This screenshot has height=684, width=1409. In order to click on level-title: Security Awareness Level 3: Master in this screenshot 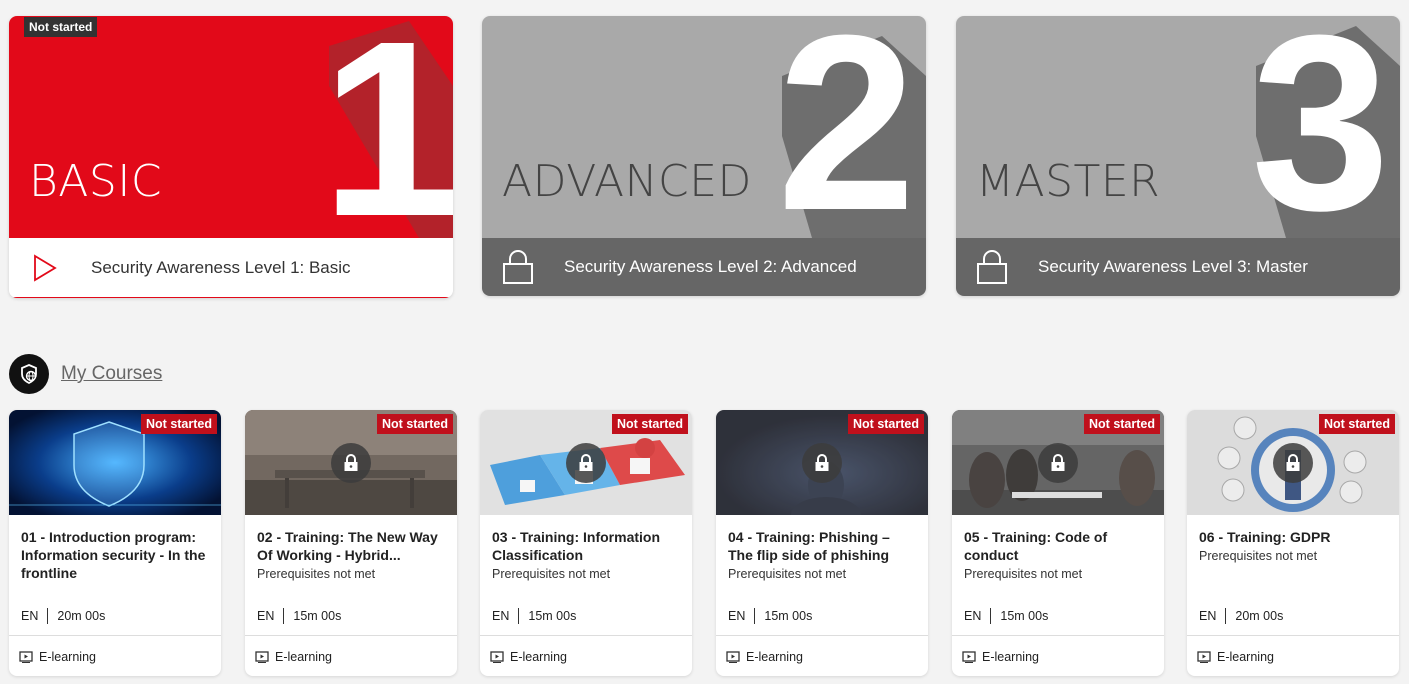, I will do `click(1173, 266)`.